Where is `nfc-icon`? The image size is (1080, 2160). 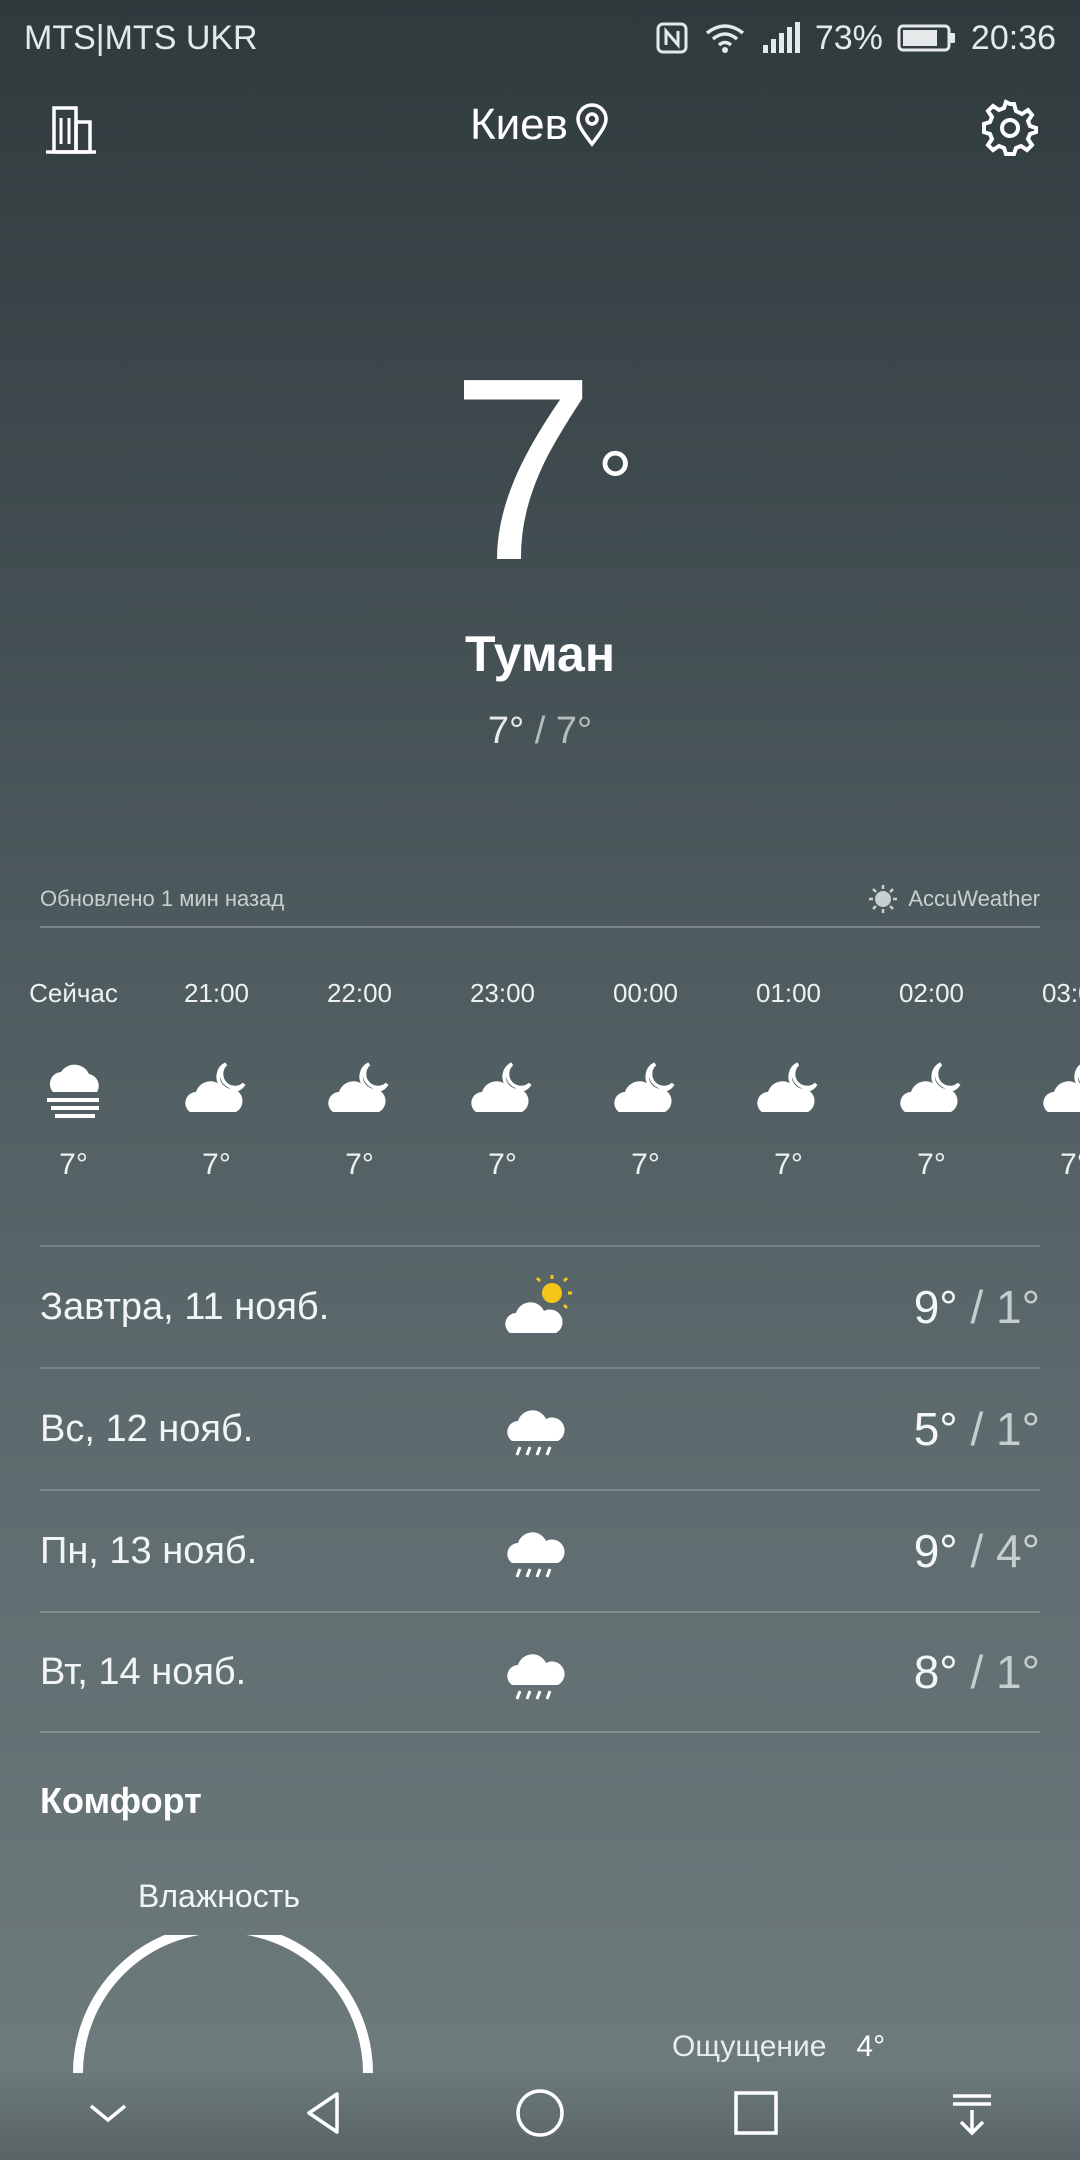
nfc-icon is located at coordinates (672, 38).